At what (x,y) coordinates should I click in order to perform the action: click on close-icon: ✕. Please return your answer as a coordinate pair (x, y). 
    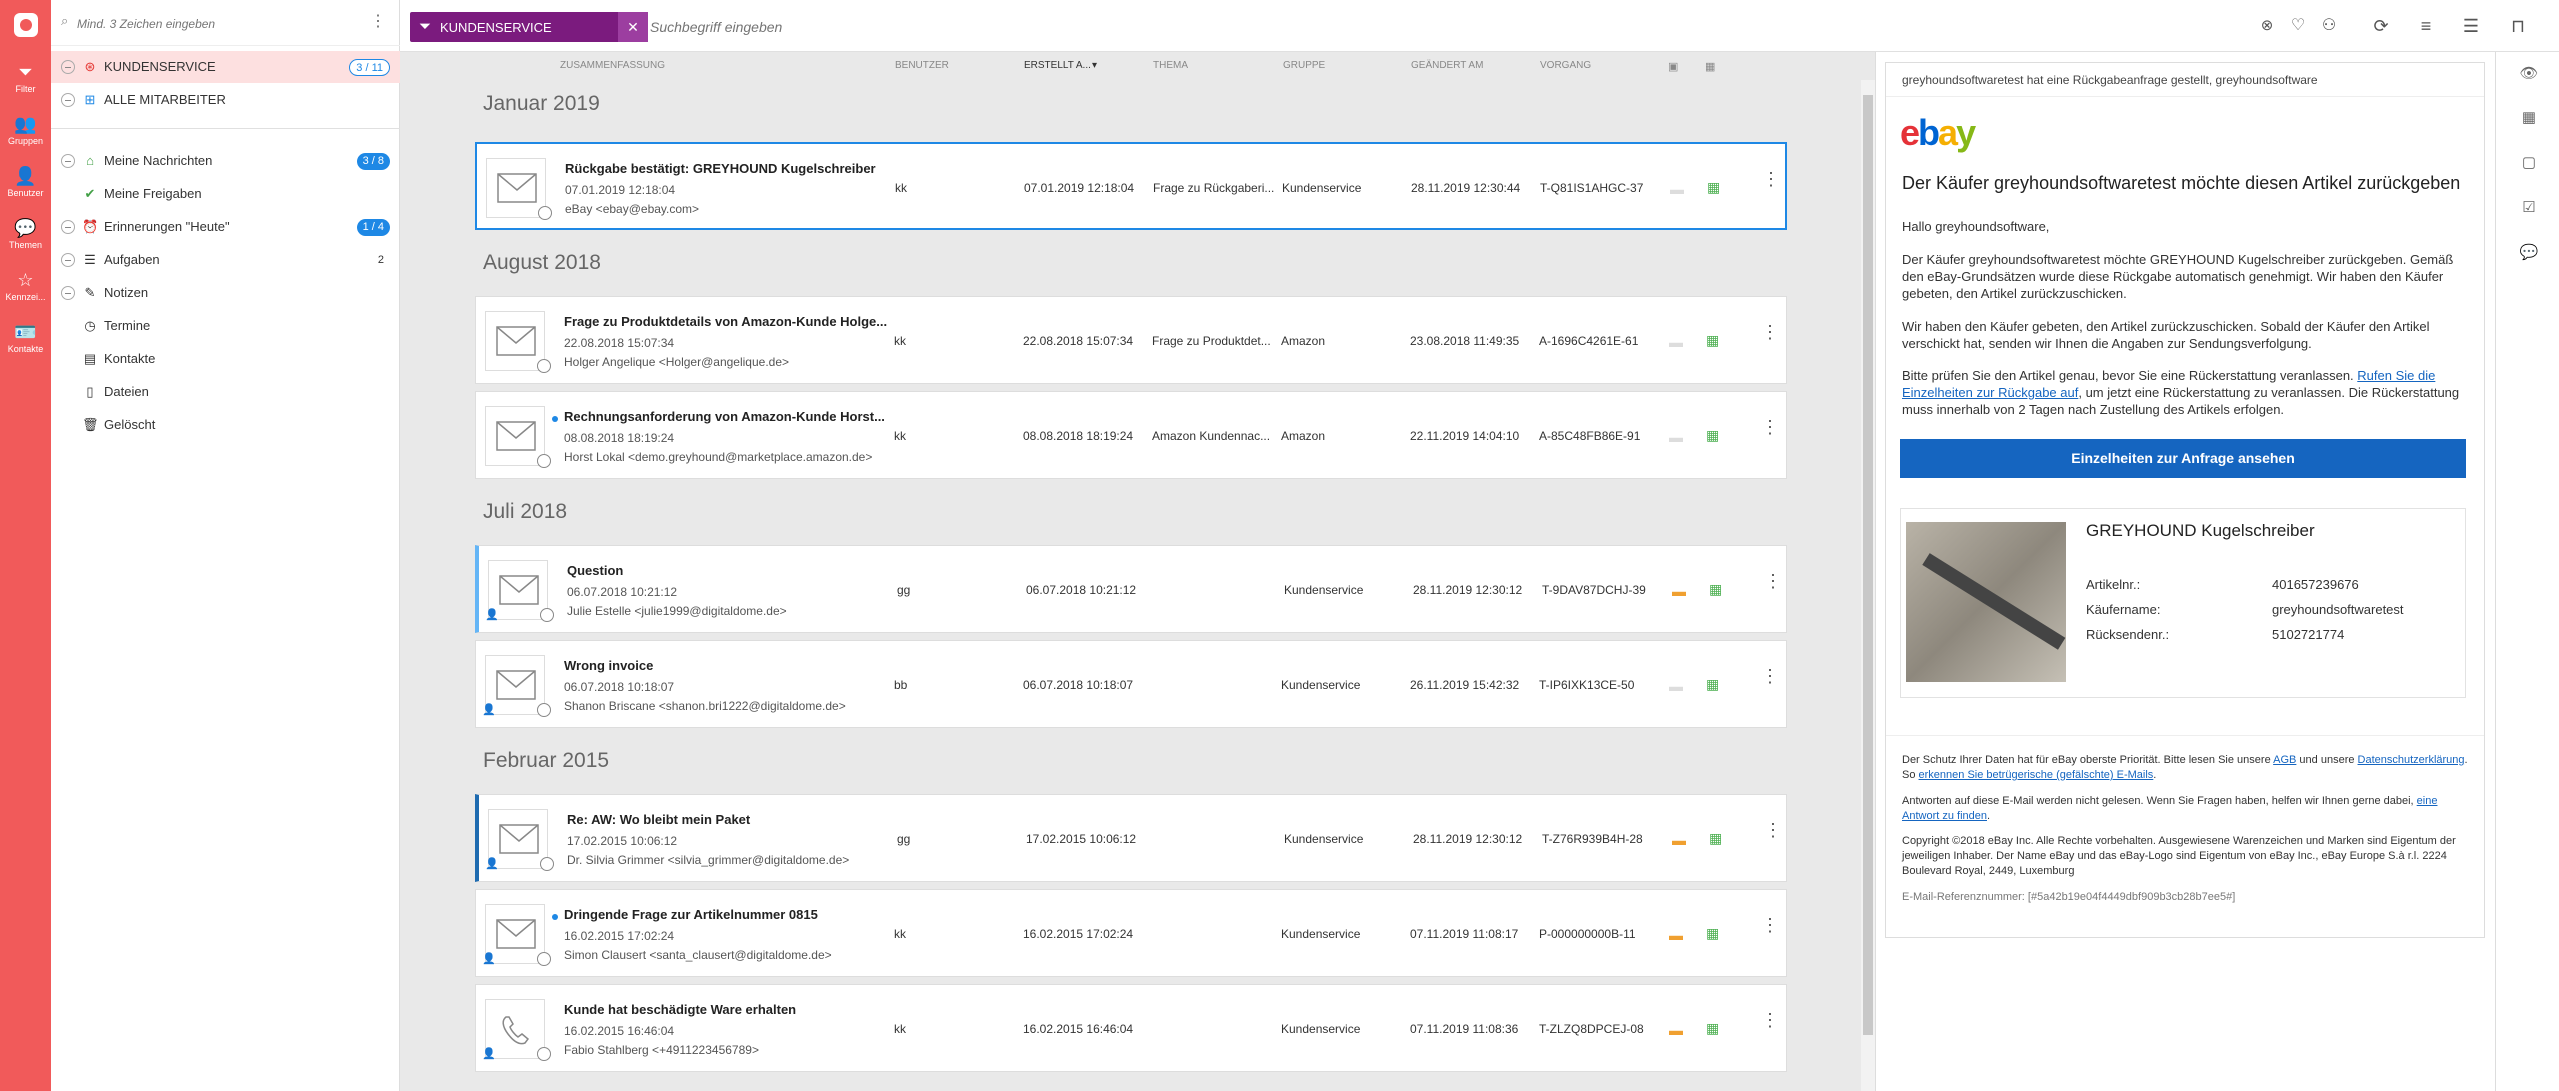
    Looking at the image, I should click on (633, 27).